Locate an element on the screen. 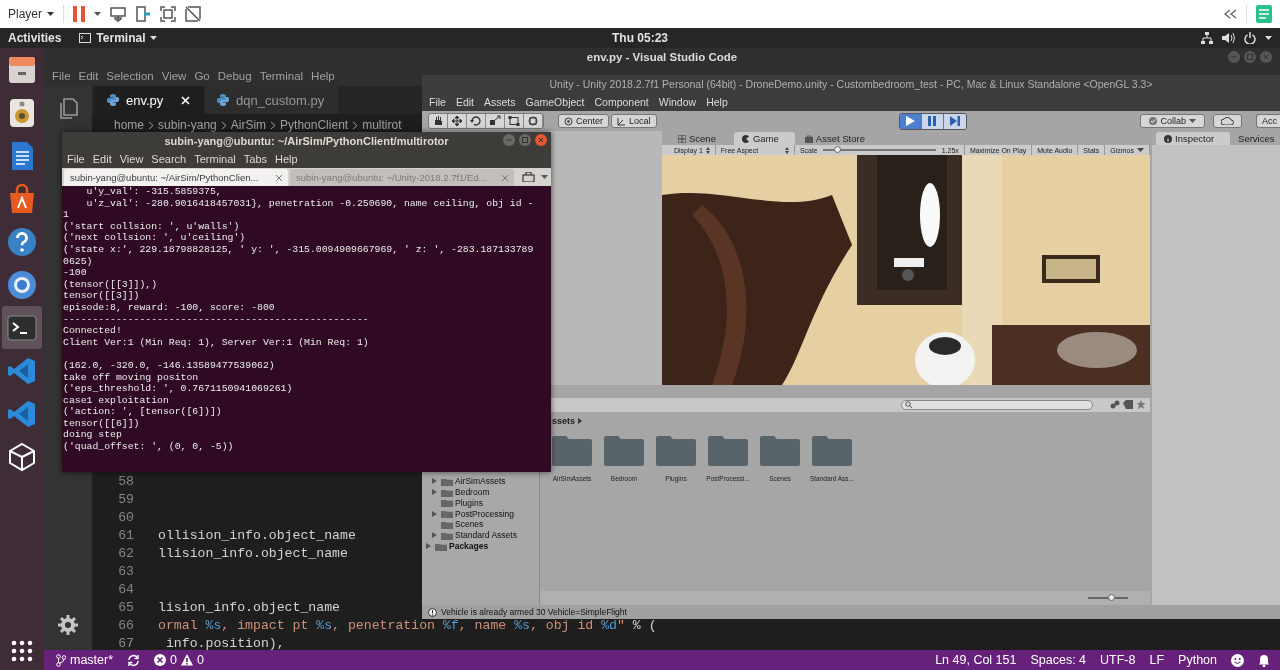 Image resolution: width=1280 pixels, height=670 pixels. python-icon is located at coordinates (113, 100).